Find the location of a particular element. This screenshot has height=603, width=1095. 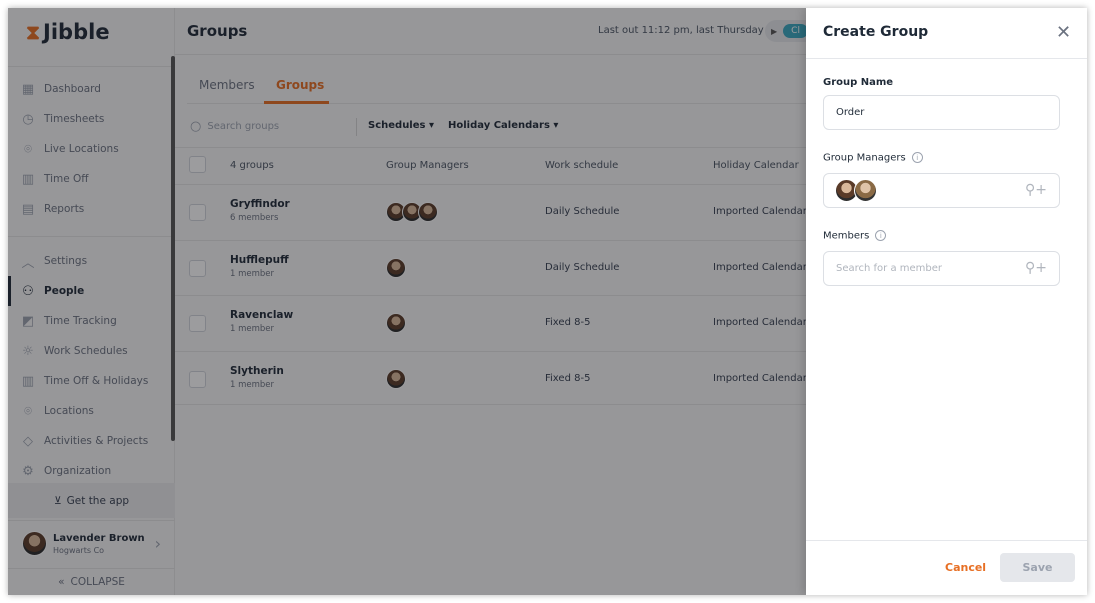

group-managers-input: ⚲+ is located at coordinates (941, 190).